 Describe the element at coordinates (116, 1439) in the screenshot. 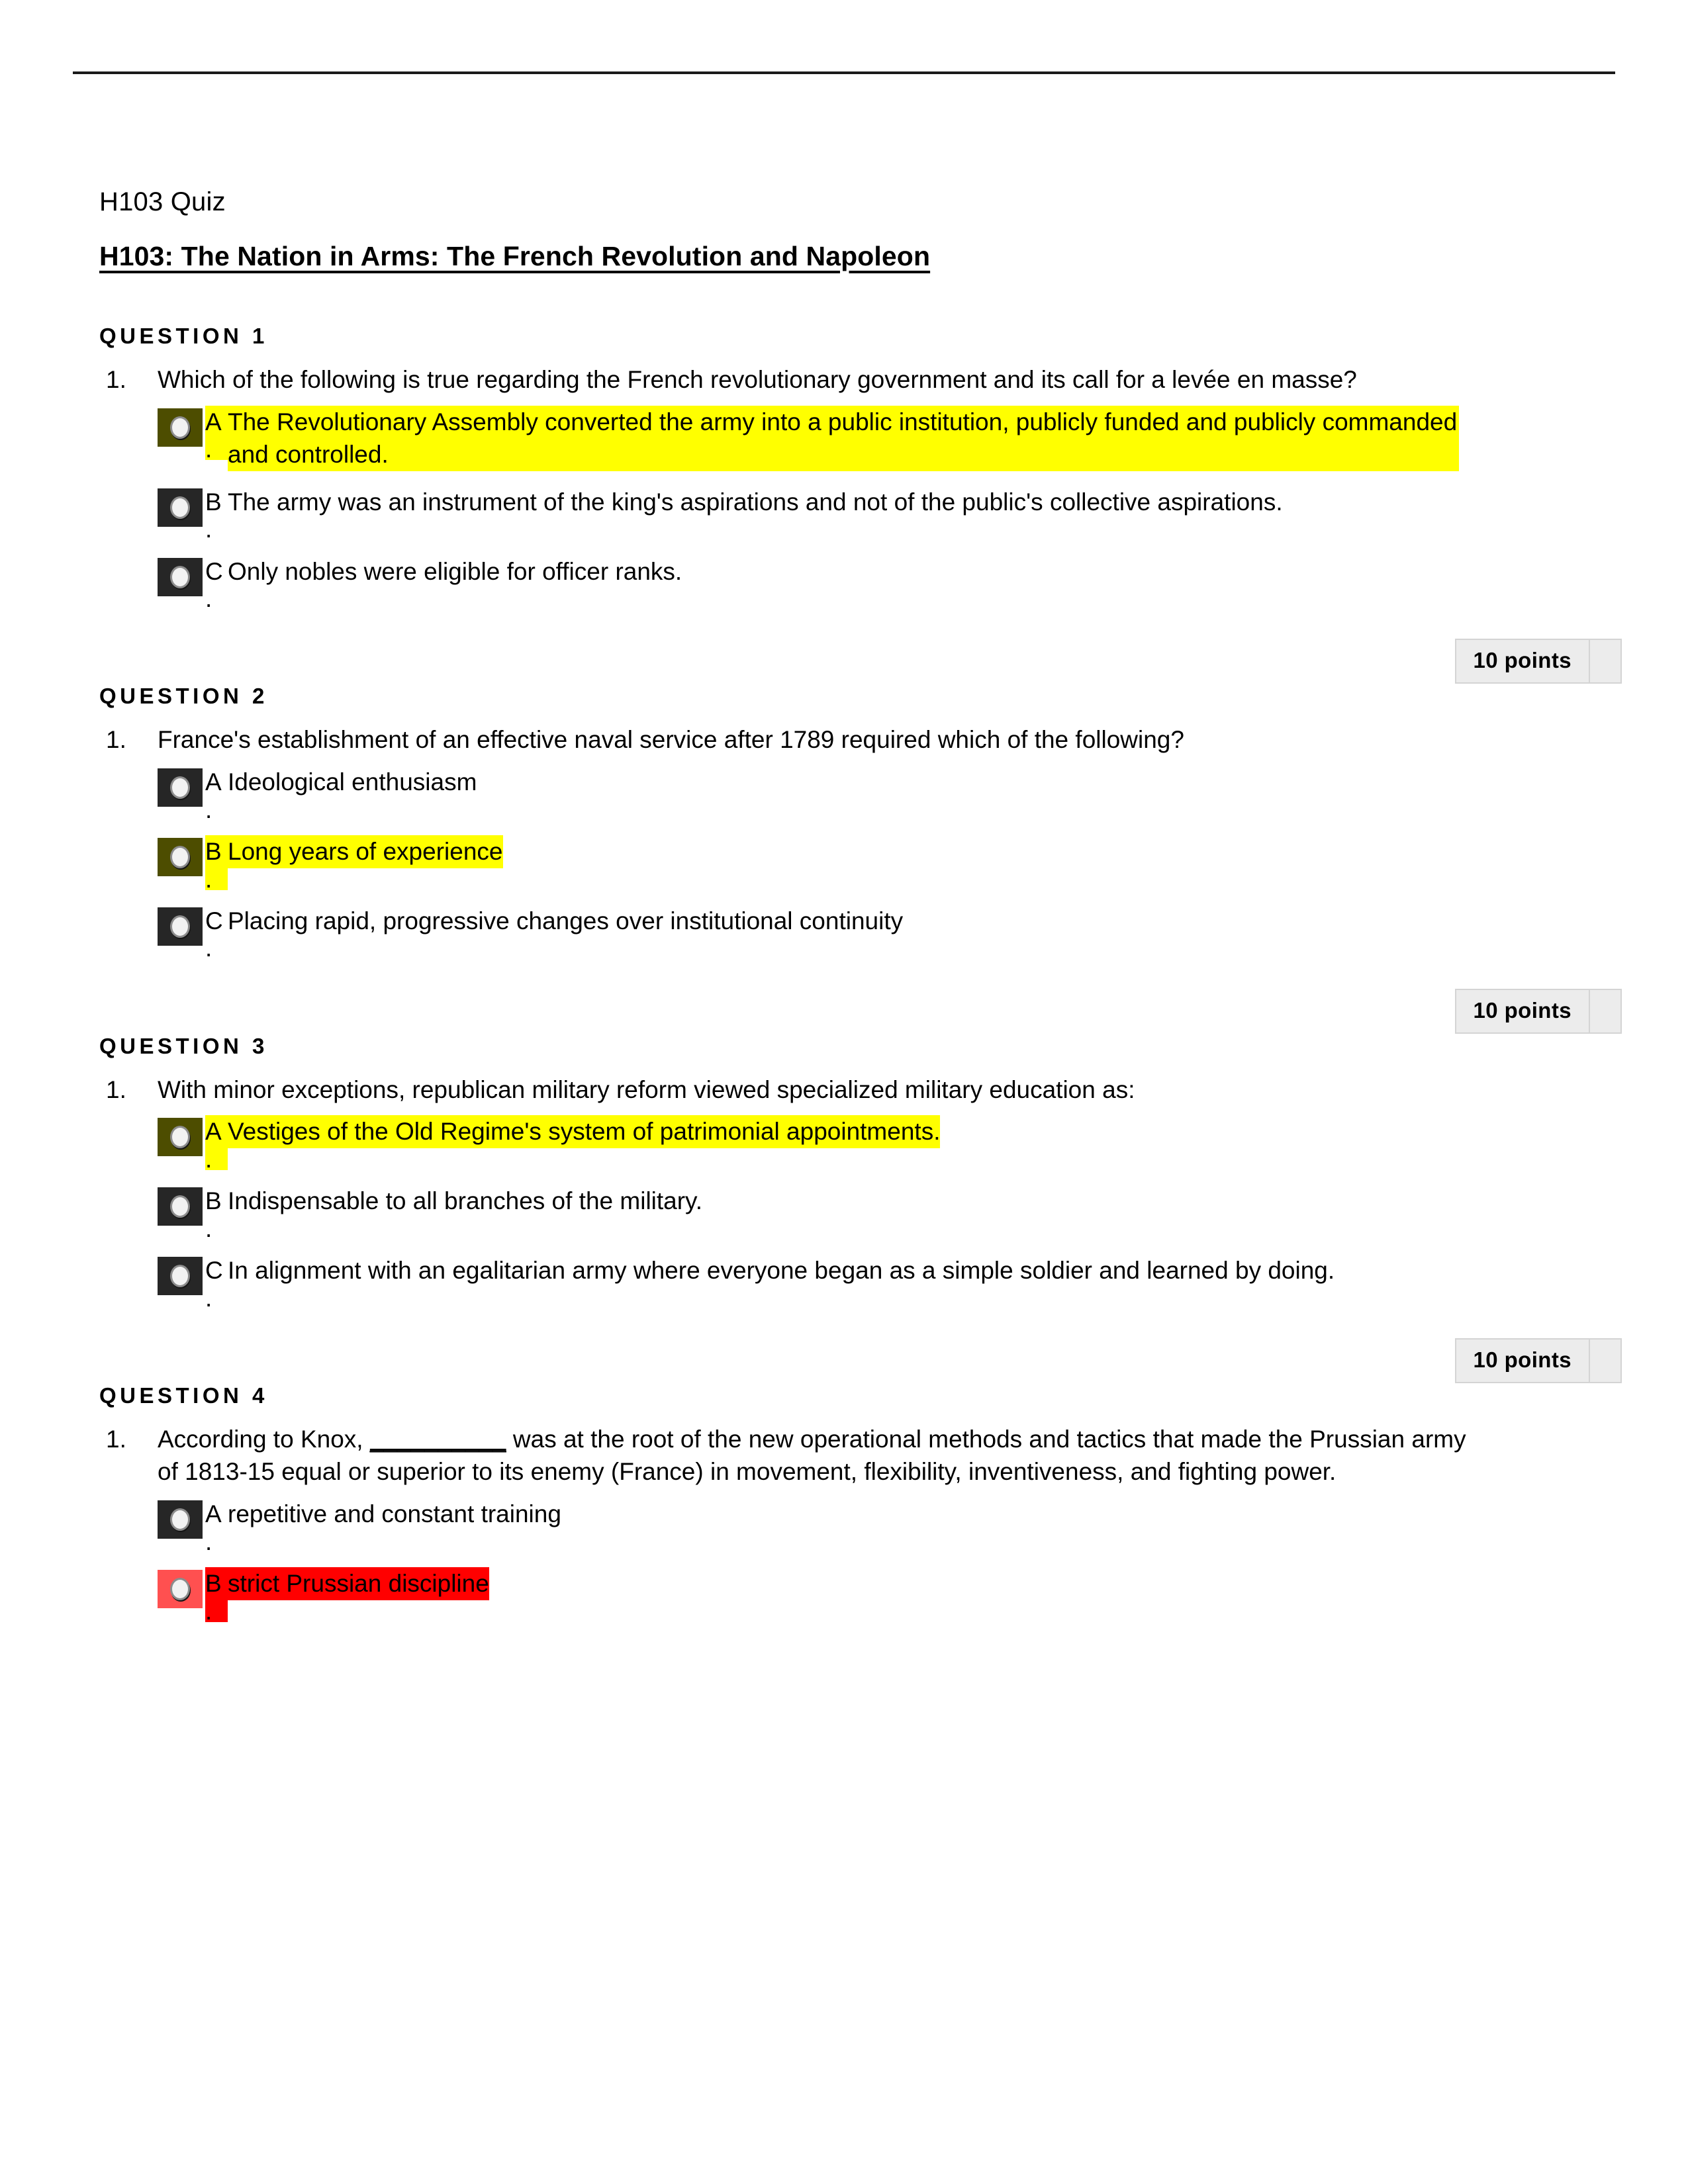

I see `question-number-4: 1.` at that location.